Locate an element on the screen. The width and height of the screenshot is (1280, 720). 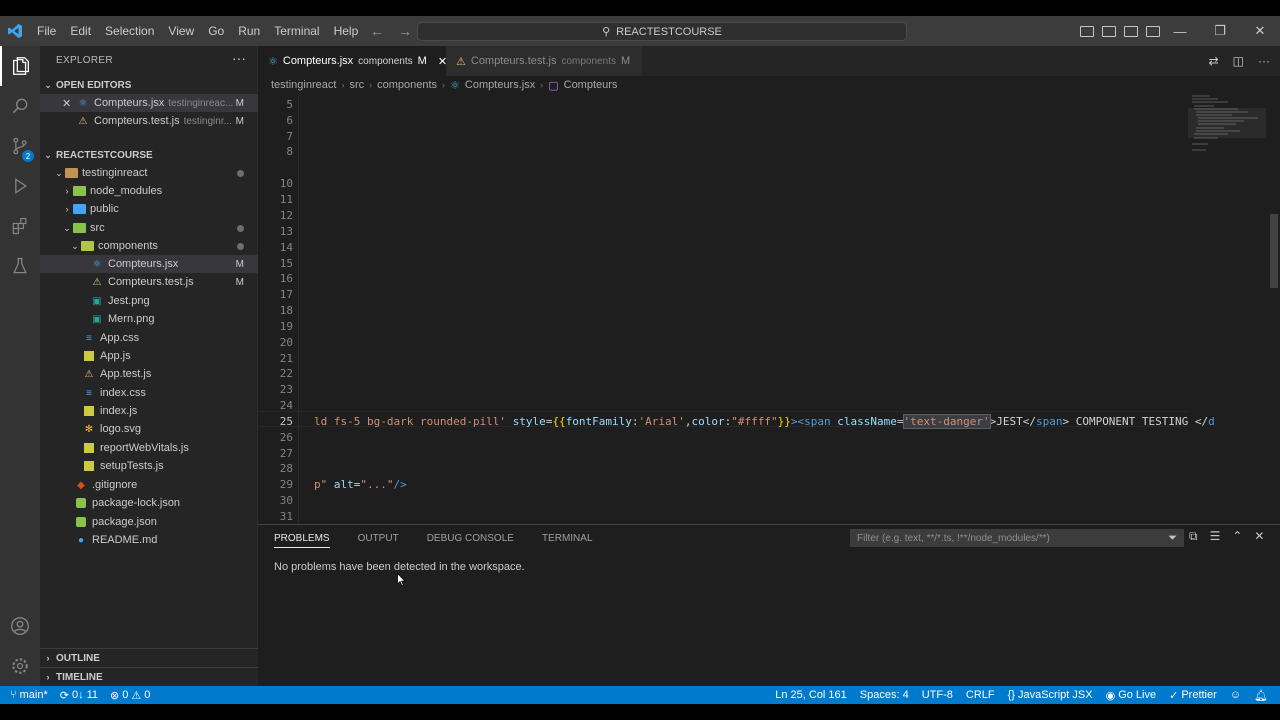
editor-actions: ⇄ ◫ ··· is located at coordinates (1239, 61).